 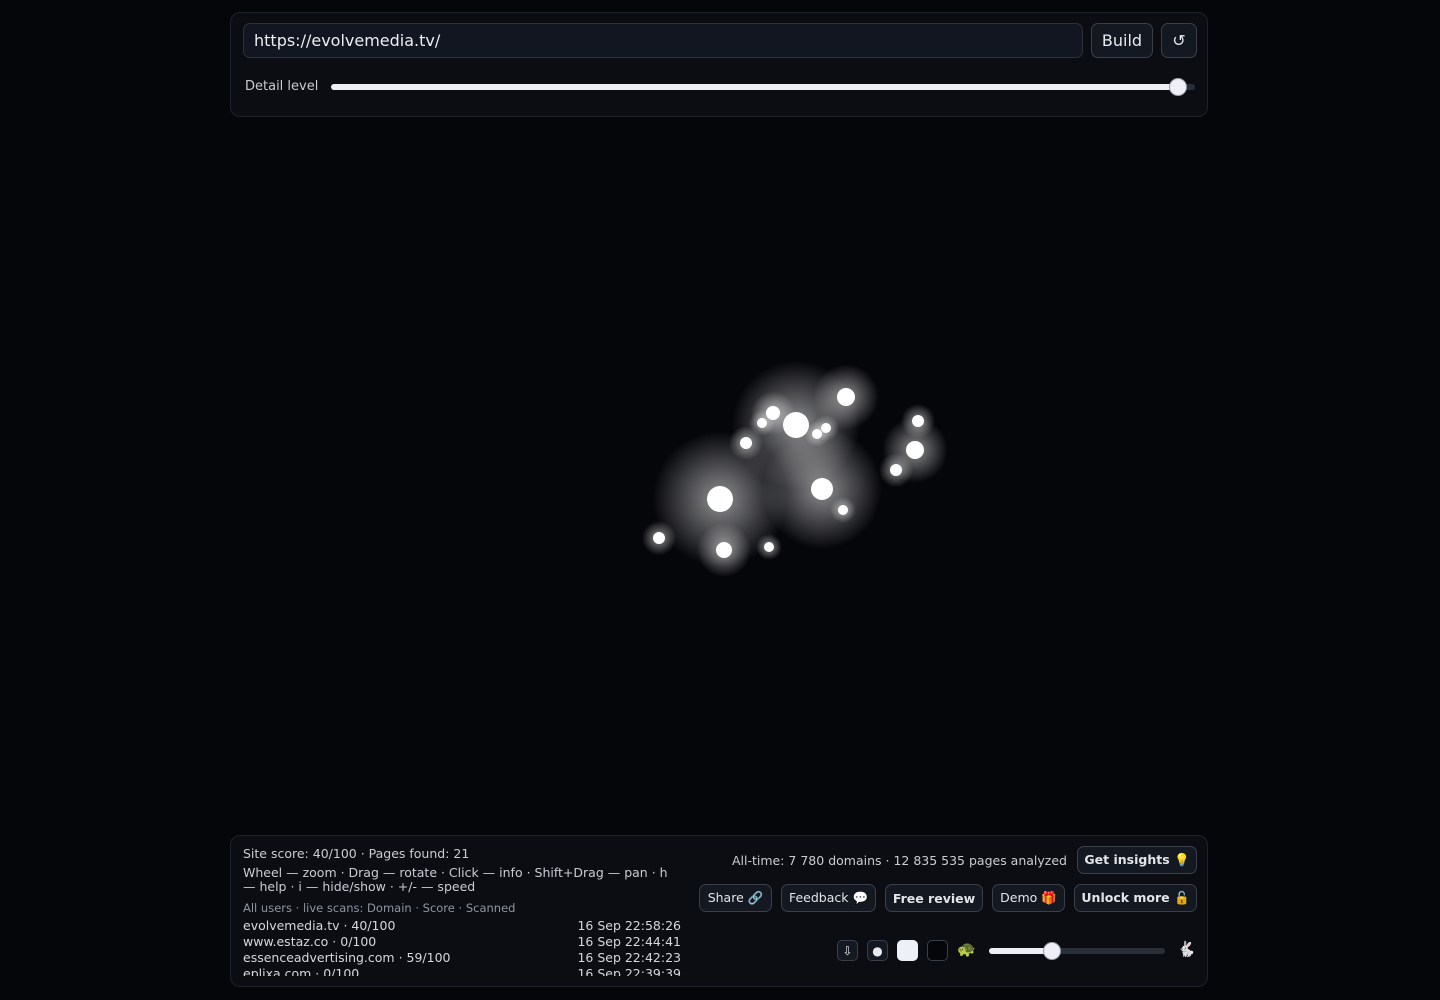 I want to click on detail-level-slider, so click(x=763, y=87).